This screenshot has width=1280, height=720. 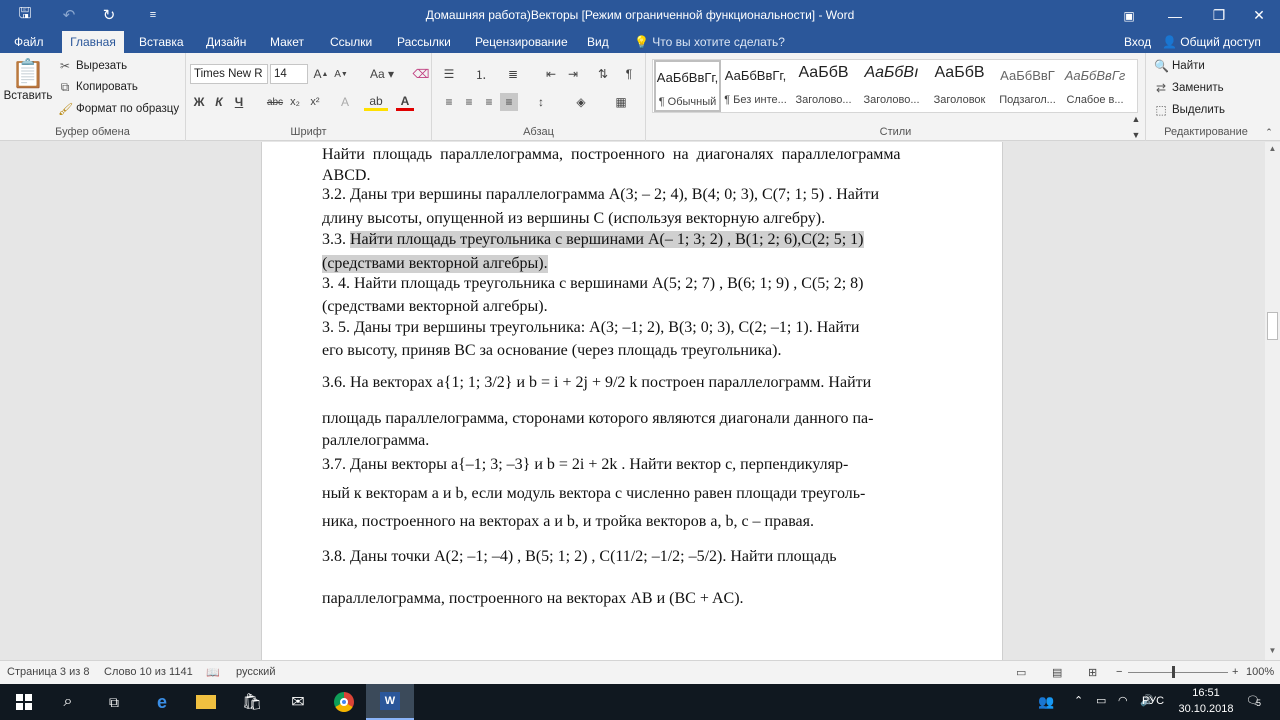 I want to click on multilevel-list-icon: ≣, so click(x=513, y=74).